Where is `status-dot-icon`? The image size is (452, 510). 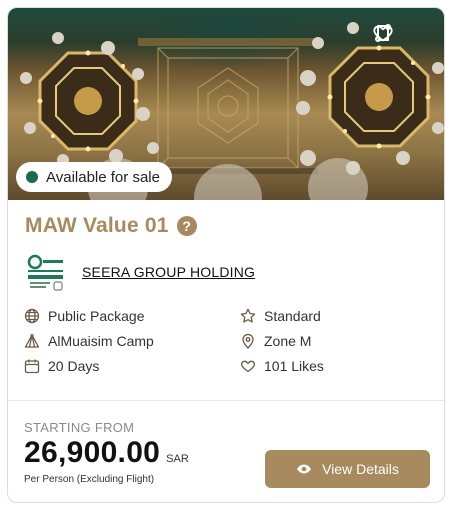 status-dot-icon is located at coordinates (32, 177).